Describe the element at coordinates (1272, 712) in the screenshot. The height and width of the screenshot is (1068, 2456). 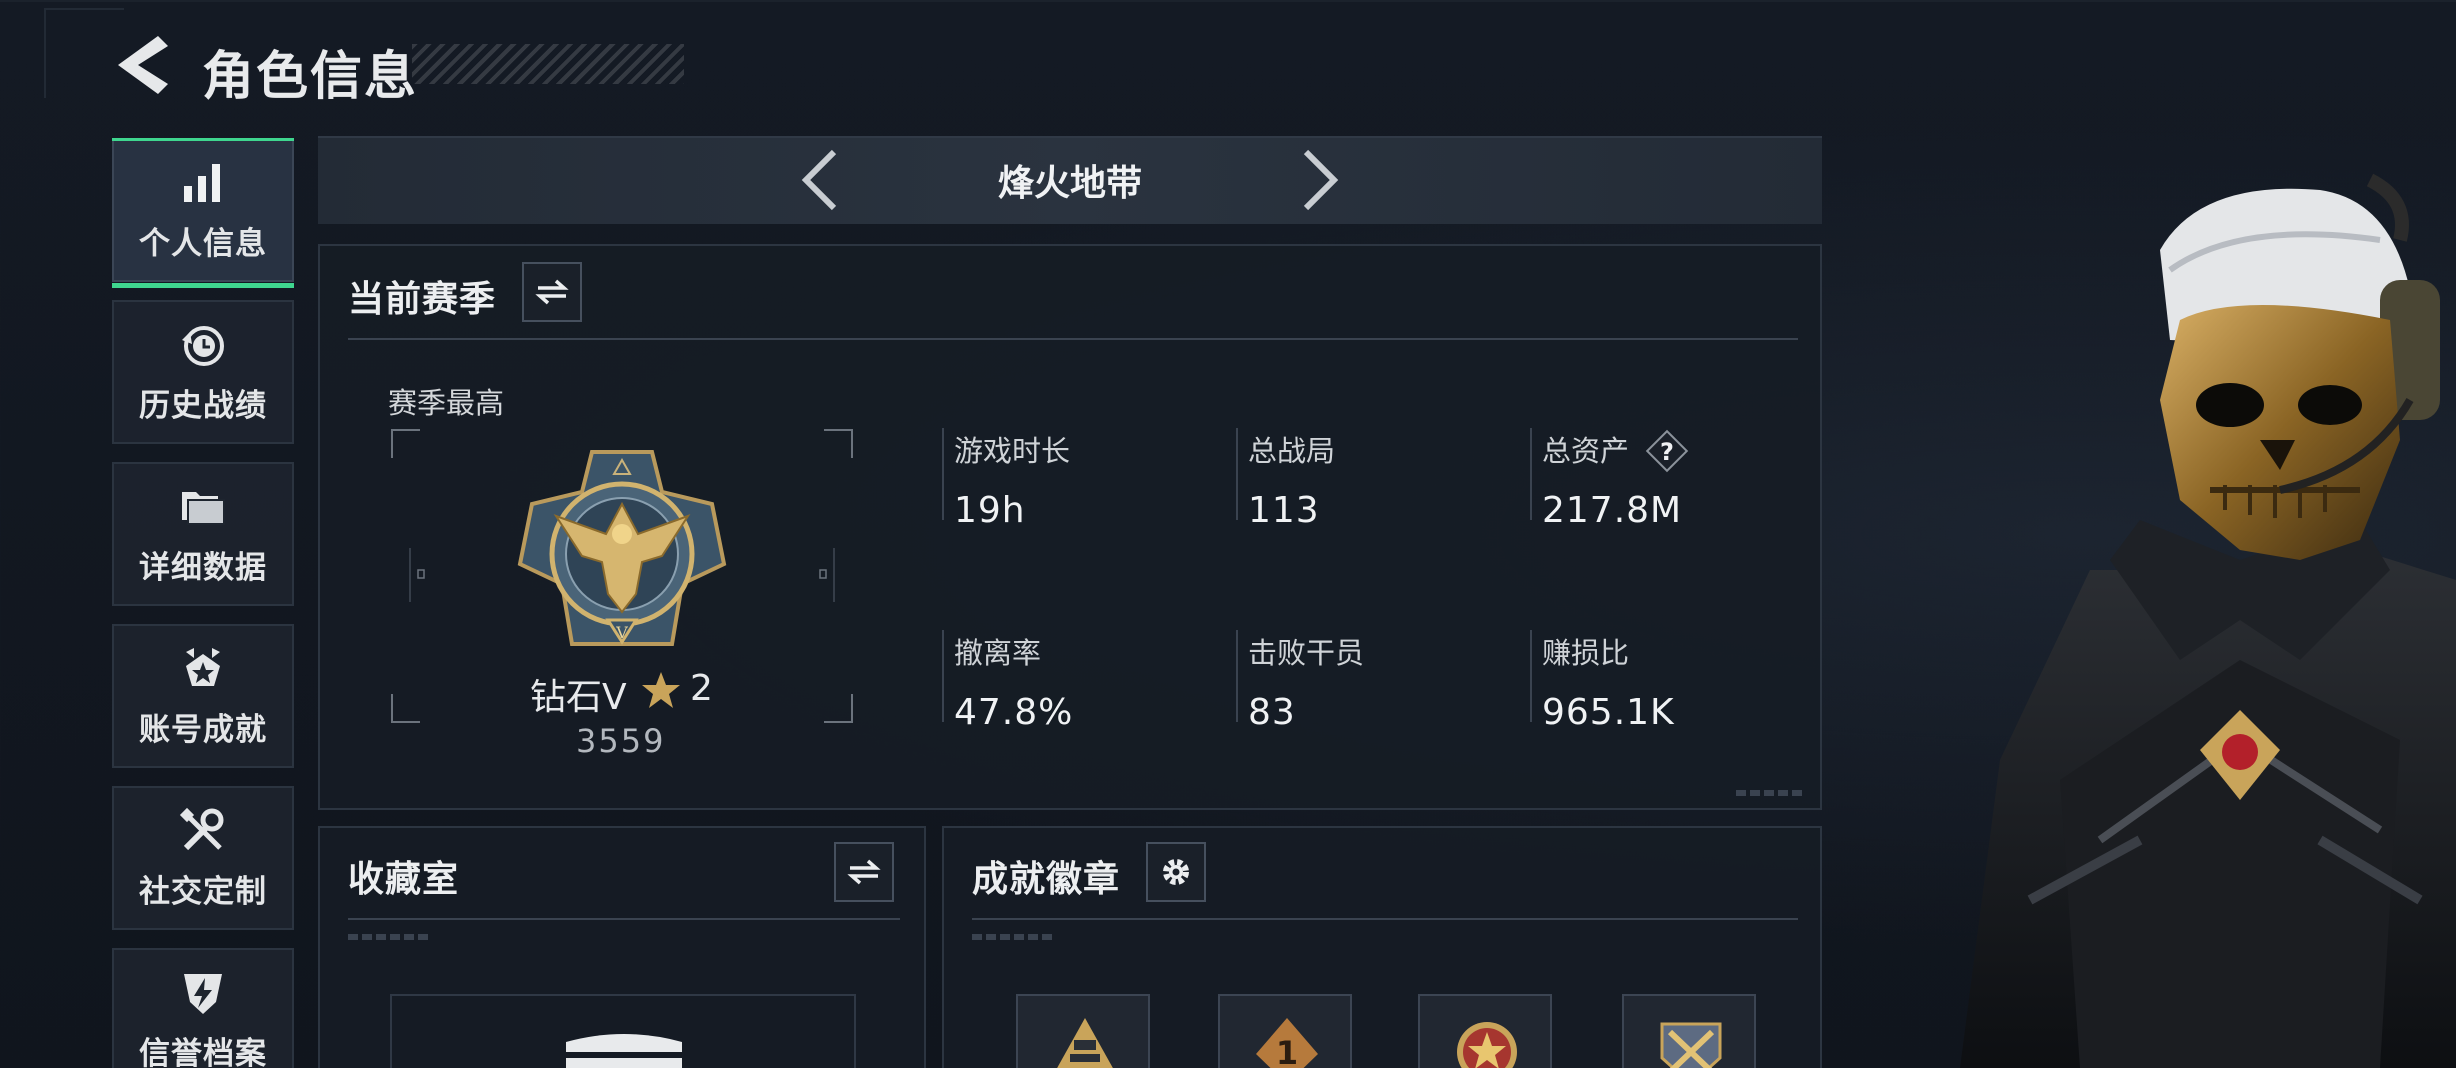
I see `stat-value: 83` at that location.